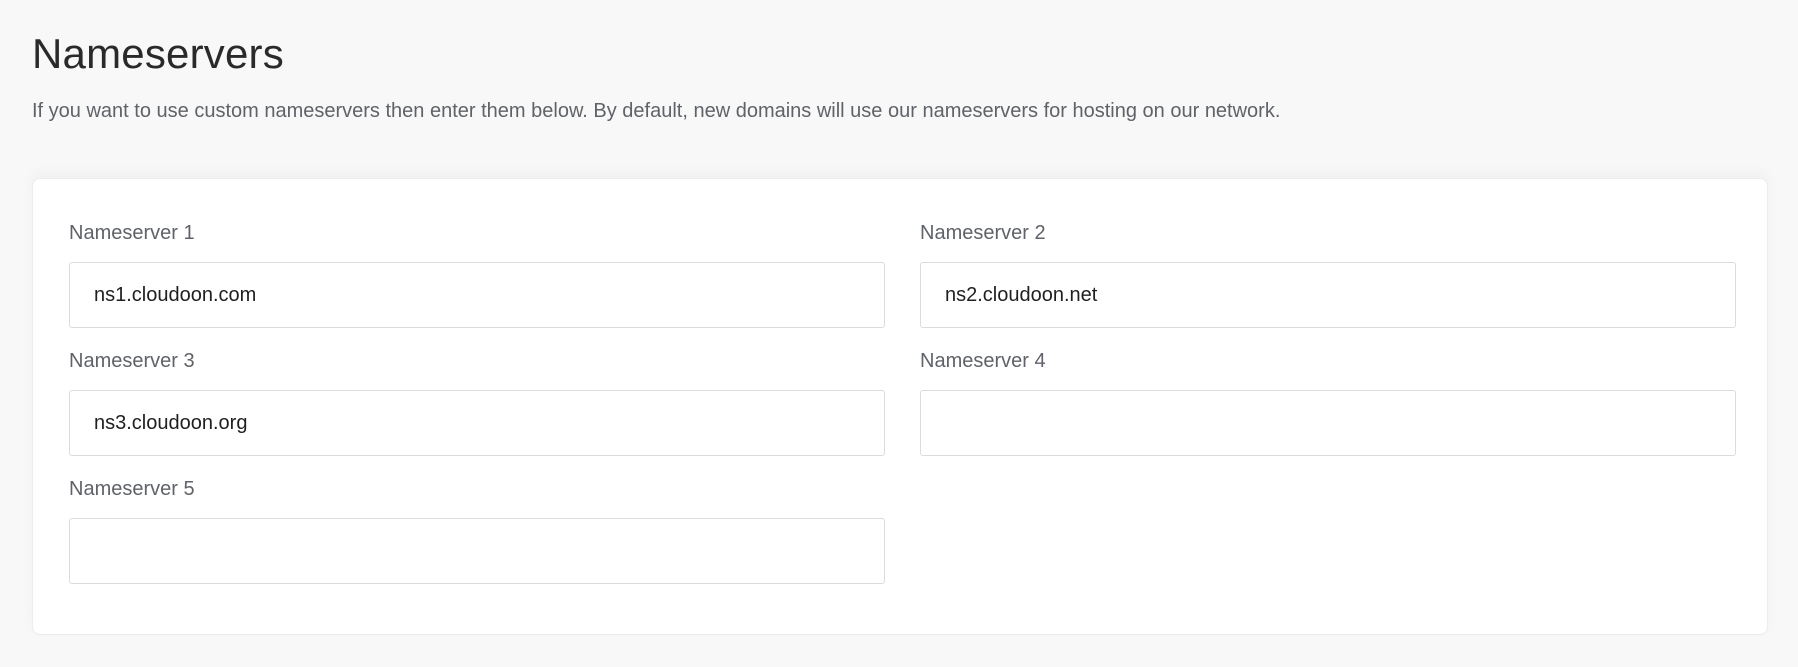 The width and height of the screenshot is (1798, 667). What do you see at coordinates (132, 361) in the screenshot?
I see `nameserver-3-label: Nameserver 3` at bounding box center [132, 361].